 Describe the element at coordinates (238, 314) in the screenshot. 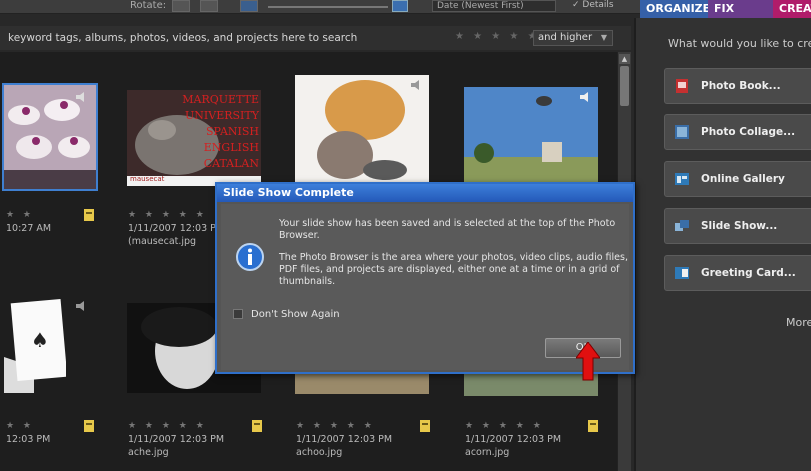

I see `dont-show-again-checkbox` at that location.